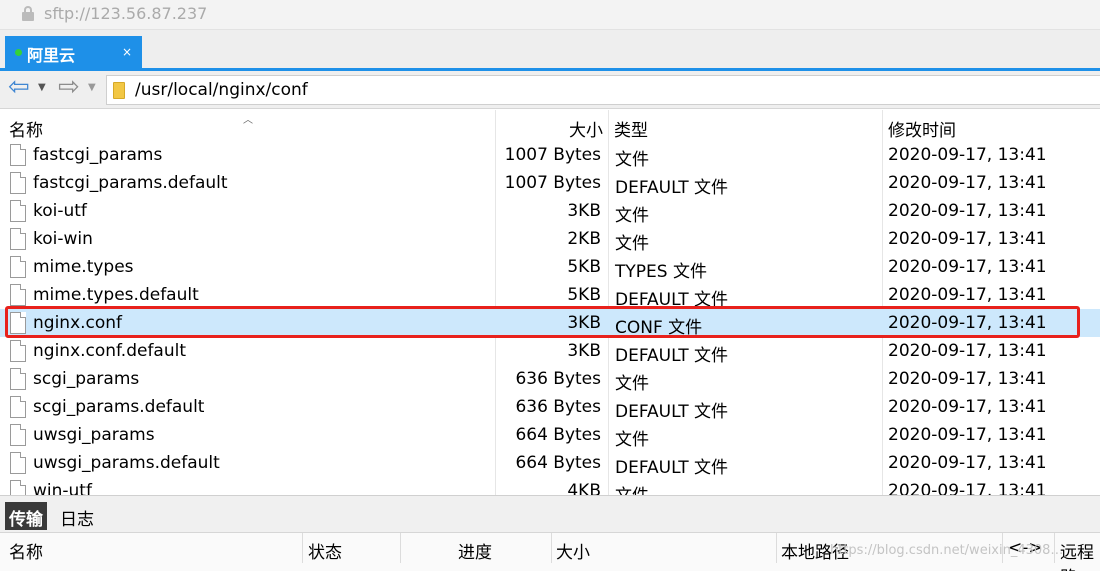 This screenshot has width=1100, height=571. I want to click on annotation-highlight, so click(542, 322).